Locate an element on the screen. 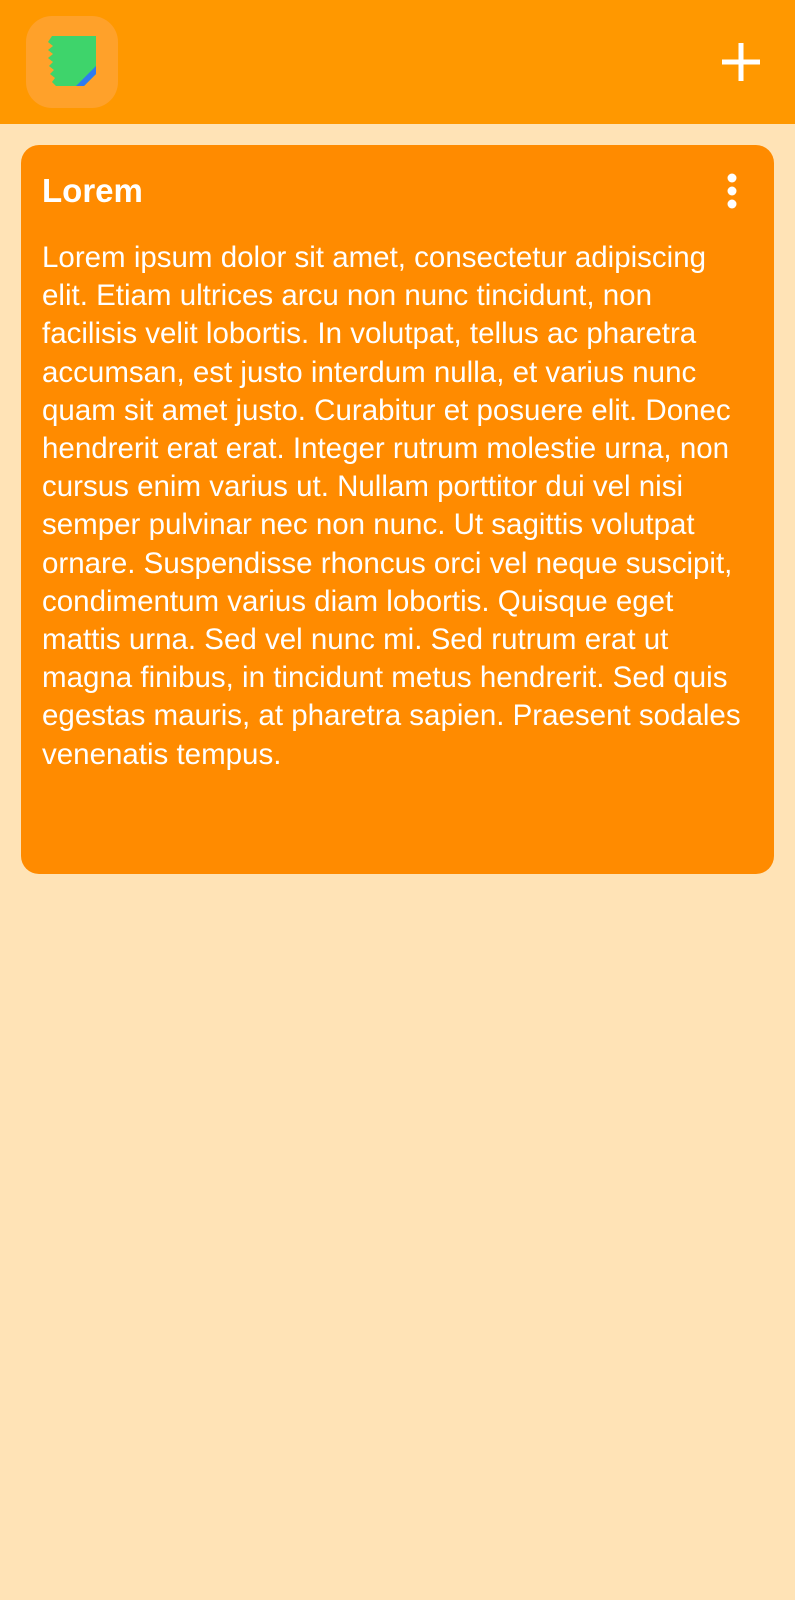  app-logo is located at coordinates (72, 62).